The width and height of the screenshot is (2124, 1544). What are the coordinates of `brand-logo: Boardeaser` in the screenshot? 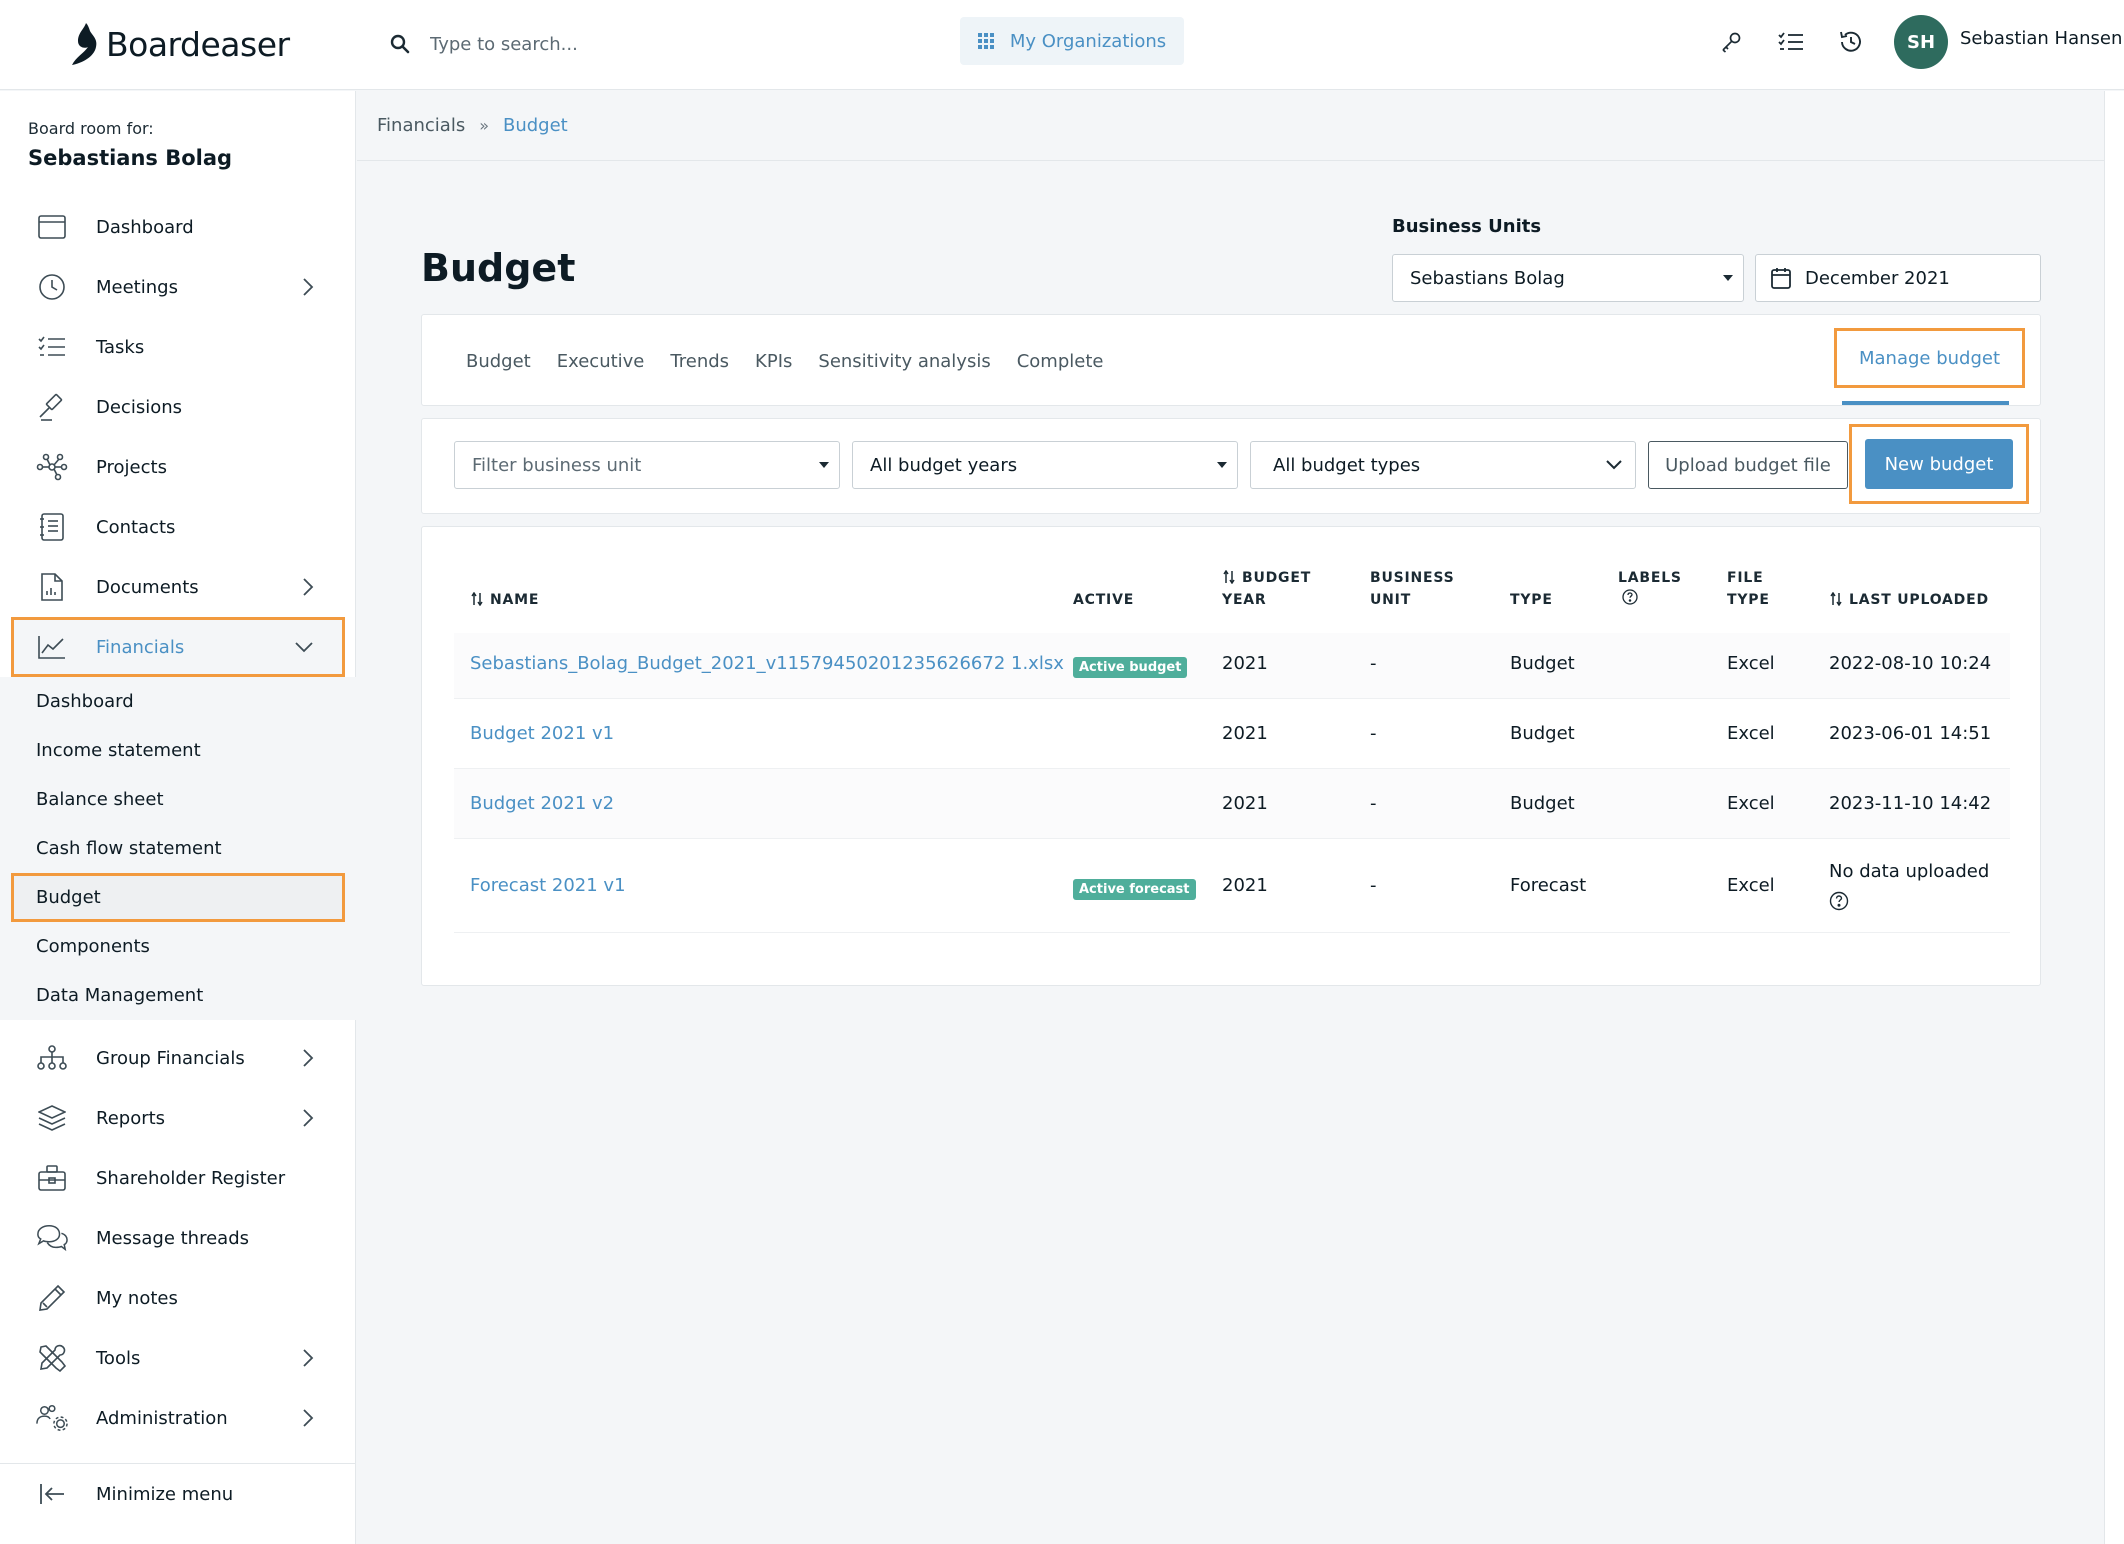 It's located at (180, 44).